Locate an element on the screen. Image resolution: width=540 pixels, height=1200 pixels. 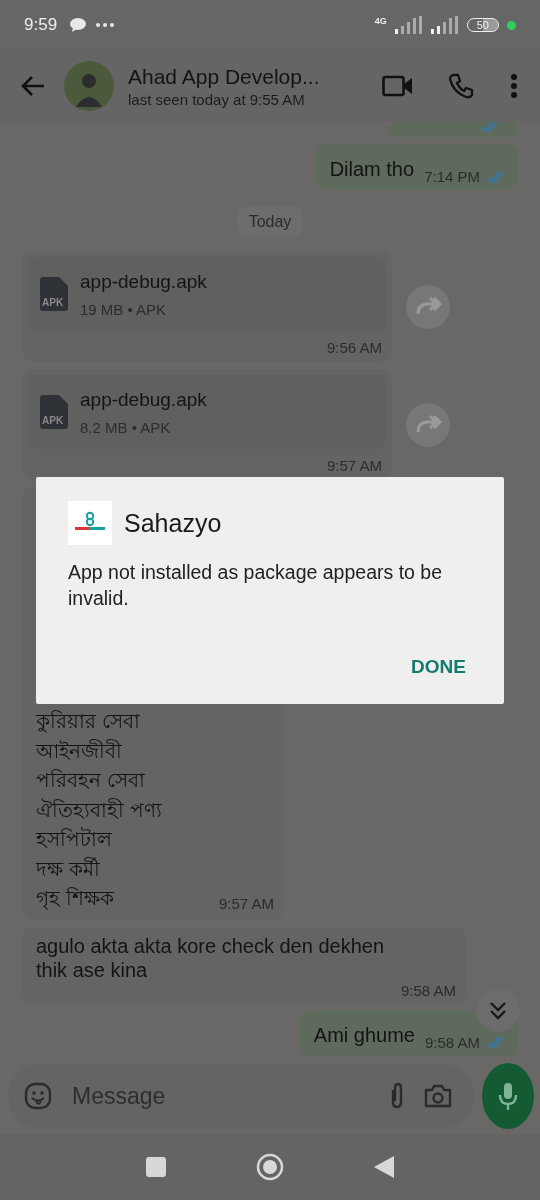
dialog-message: App not installed as package appears to be invalid. is located at coordinates (255, 585).